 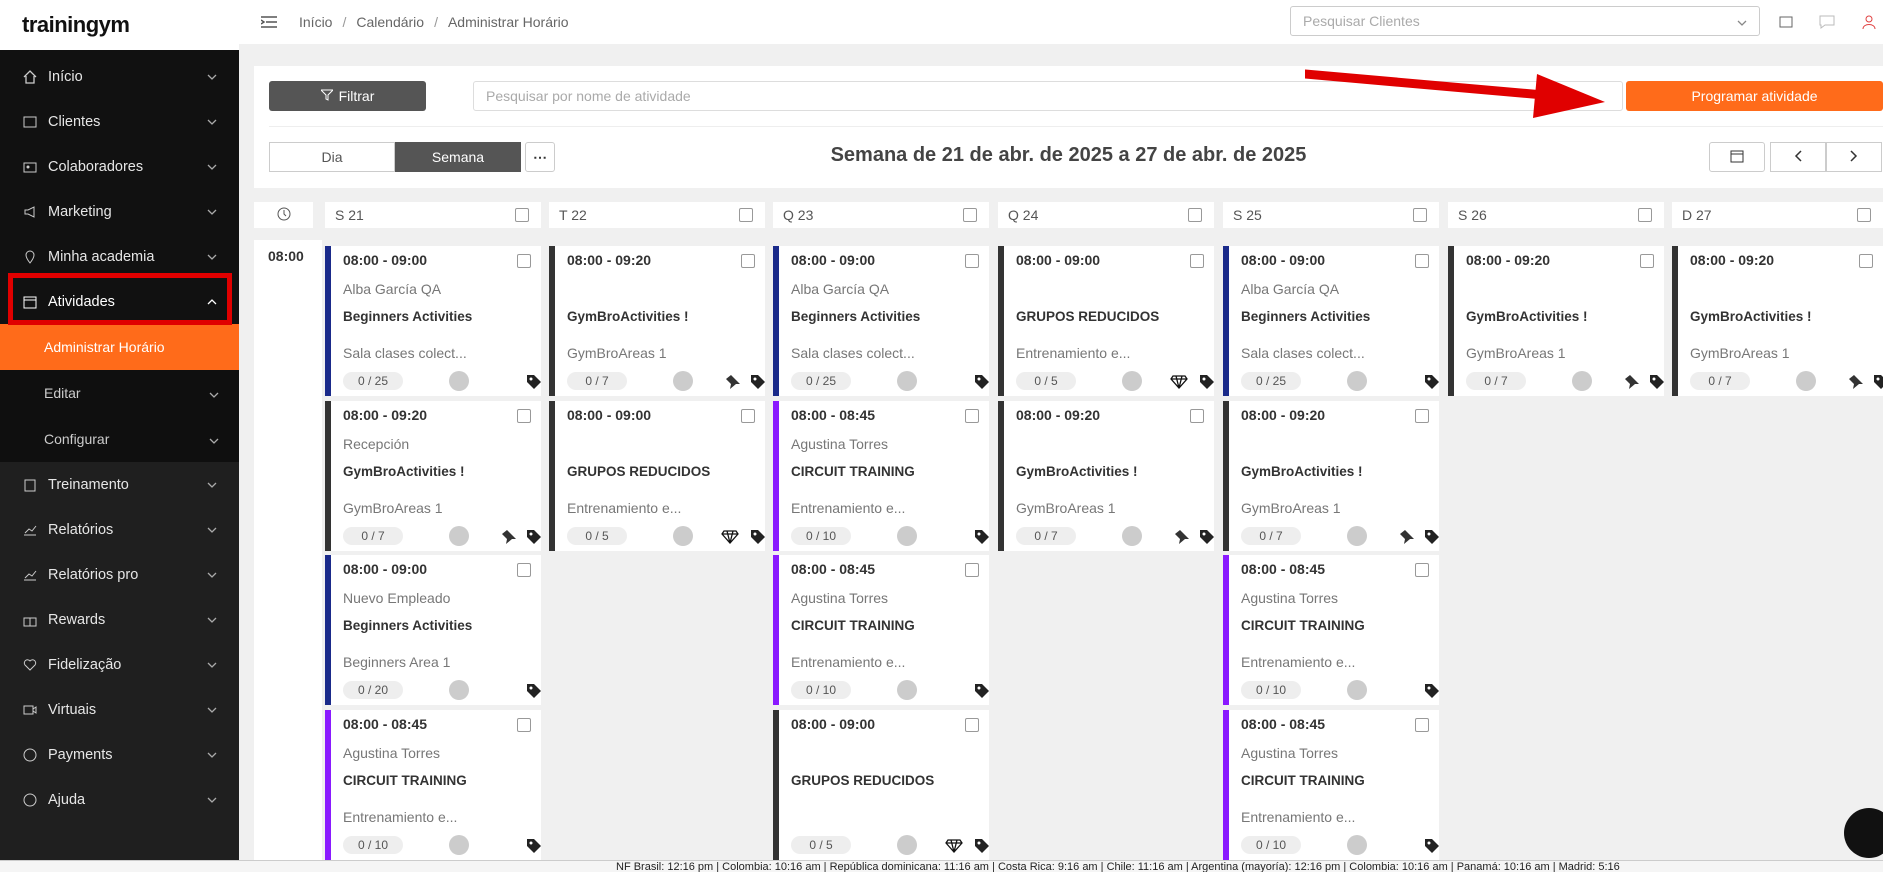 What do you see at coordinates (119, 754) in the screenshot?
I see `sidebar-item-payments: Payments` at bounding box center [119, 754].